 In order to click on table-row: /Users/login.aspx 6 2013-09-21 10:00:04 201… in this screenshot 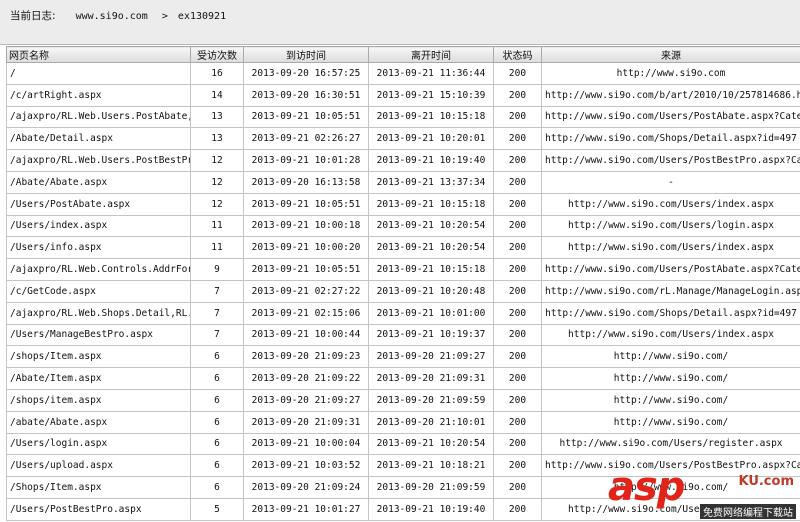, I will do `click(403, 444)`.